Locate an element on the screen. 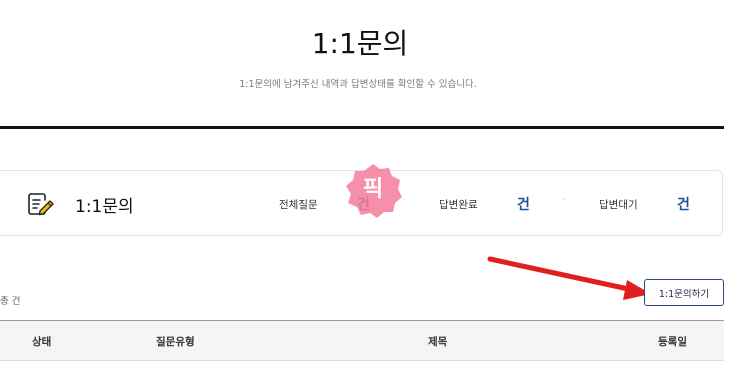 Image resolution: width=730 pixels, height=382 pixels. inquiry-count: 총 건 is located at coordinates (10, 301).